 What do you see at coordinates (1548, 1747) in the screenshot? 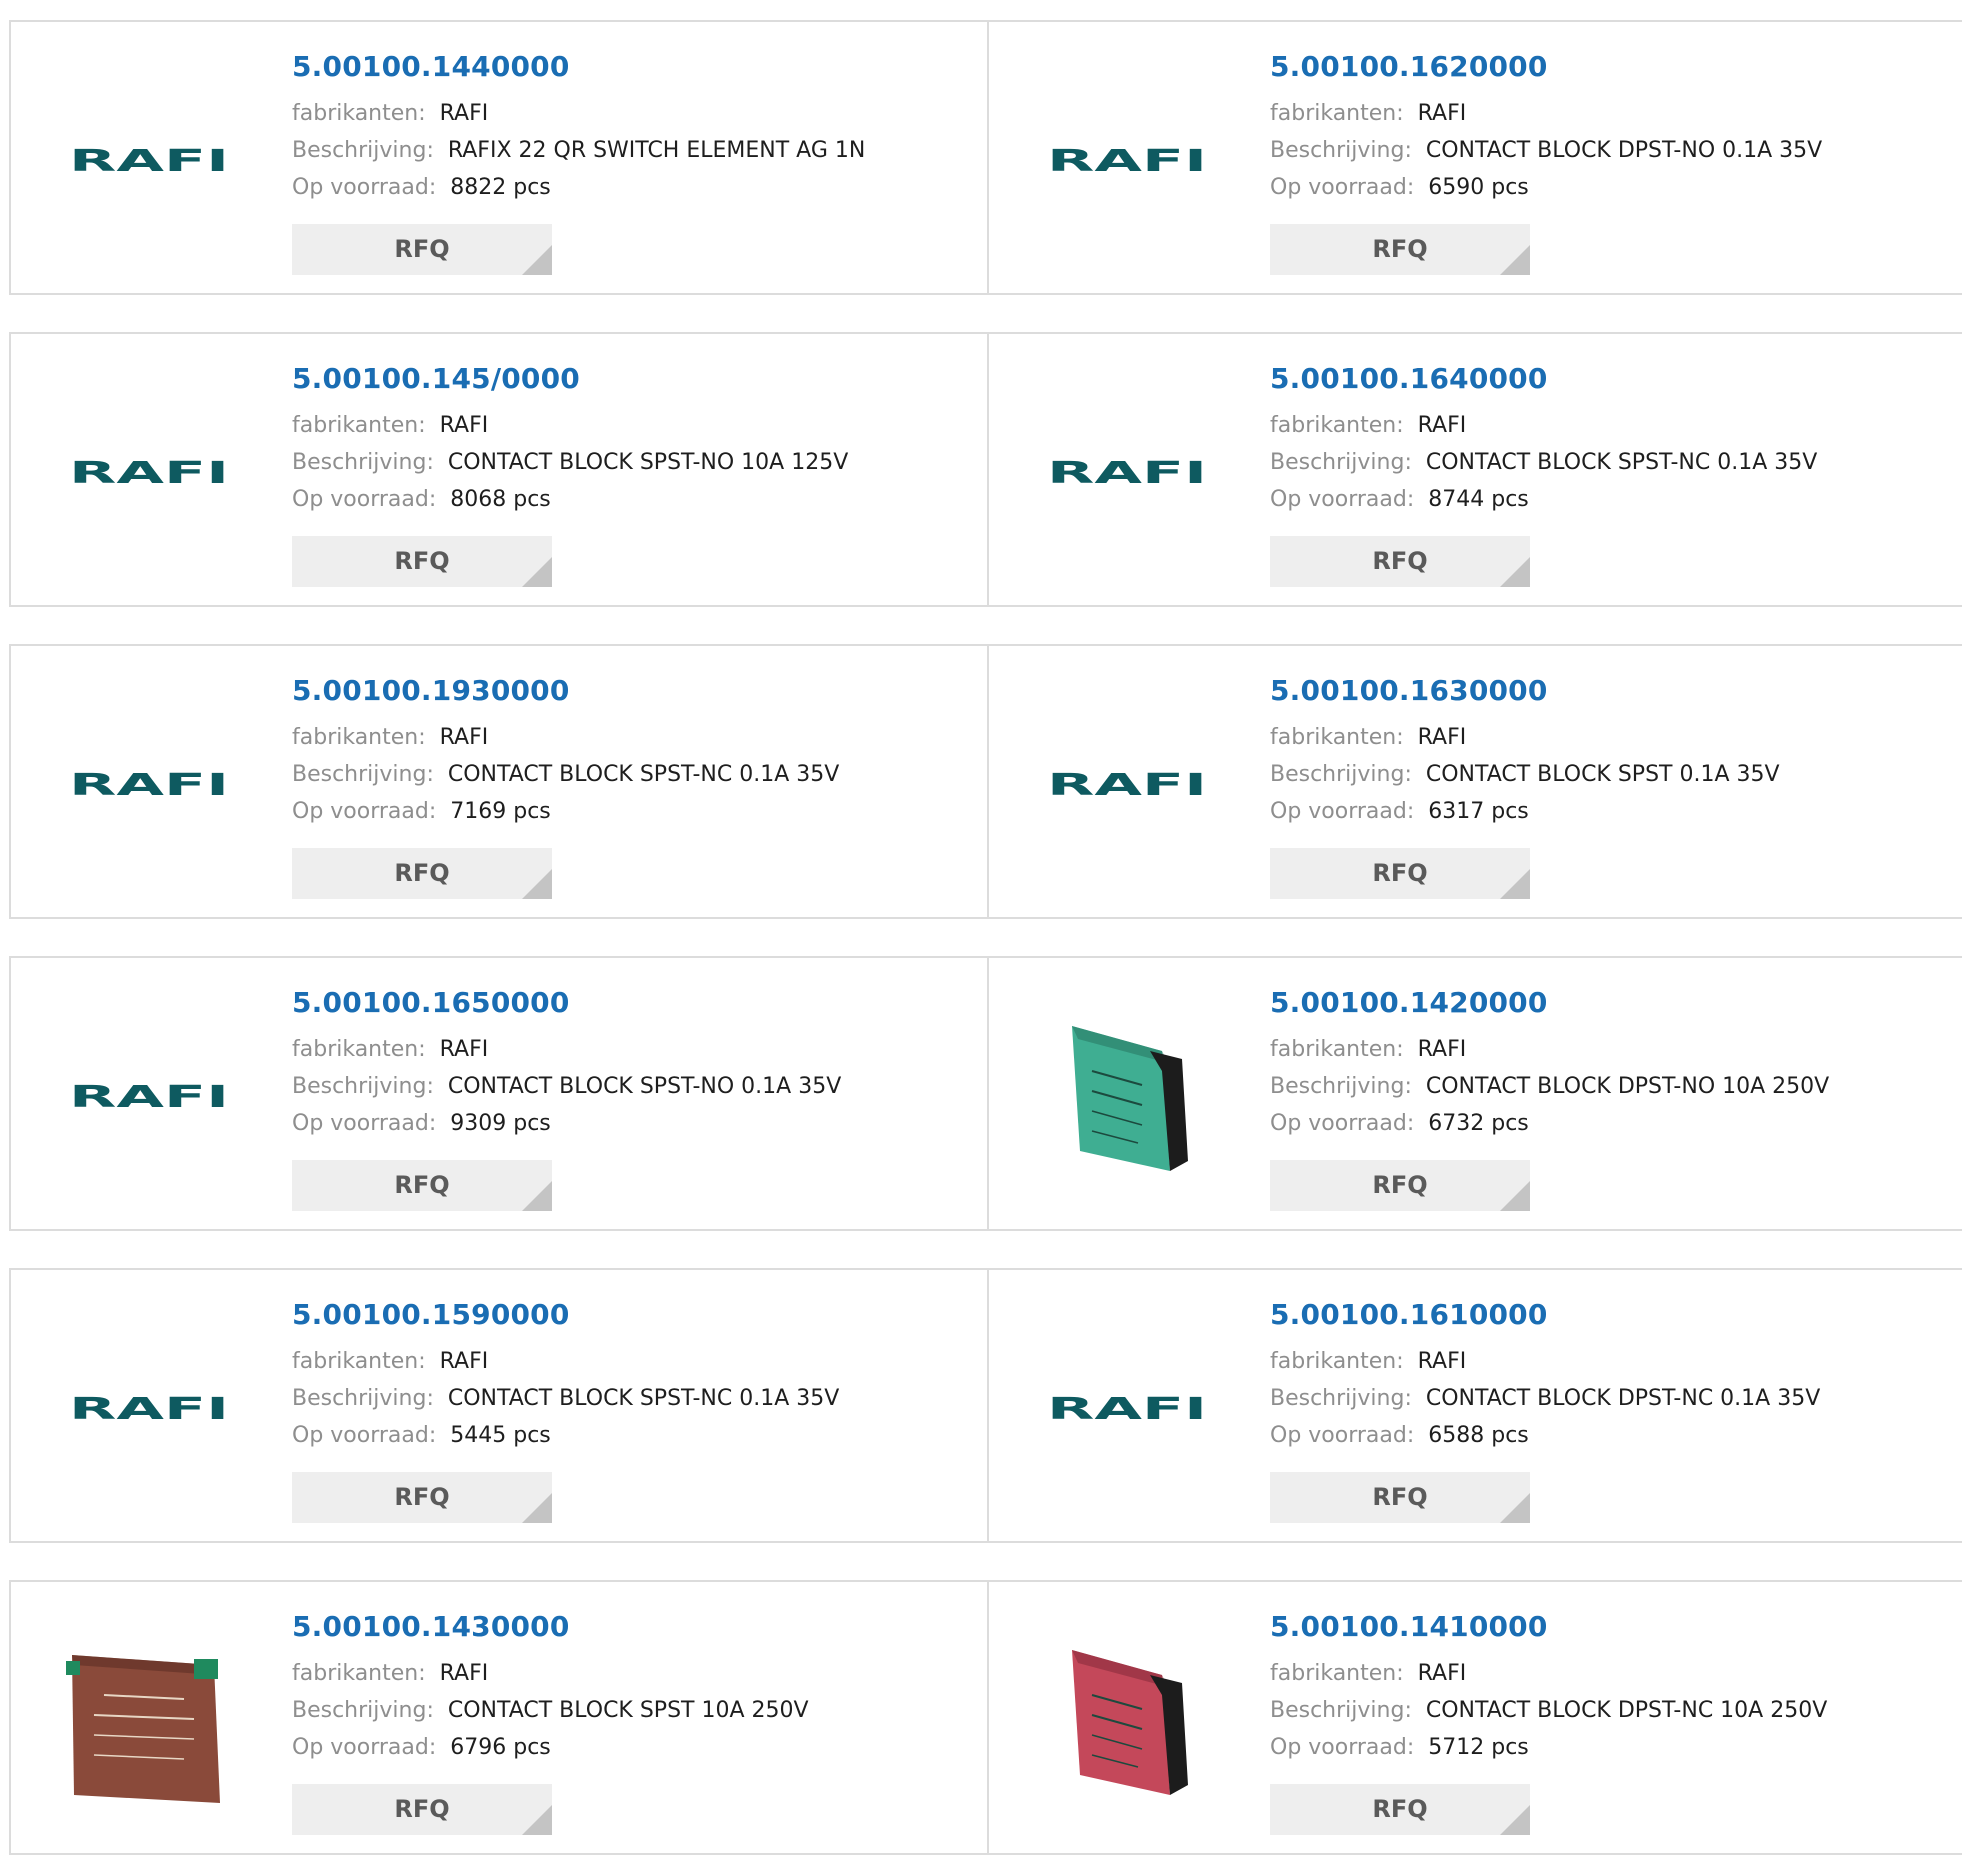
I see `stock-line: Op voorraad: 5712 pcs` at bounding box center [1548, 1747].